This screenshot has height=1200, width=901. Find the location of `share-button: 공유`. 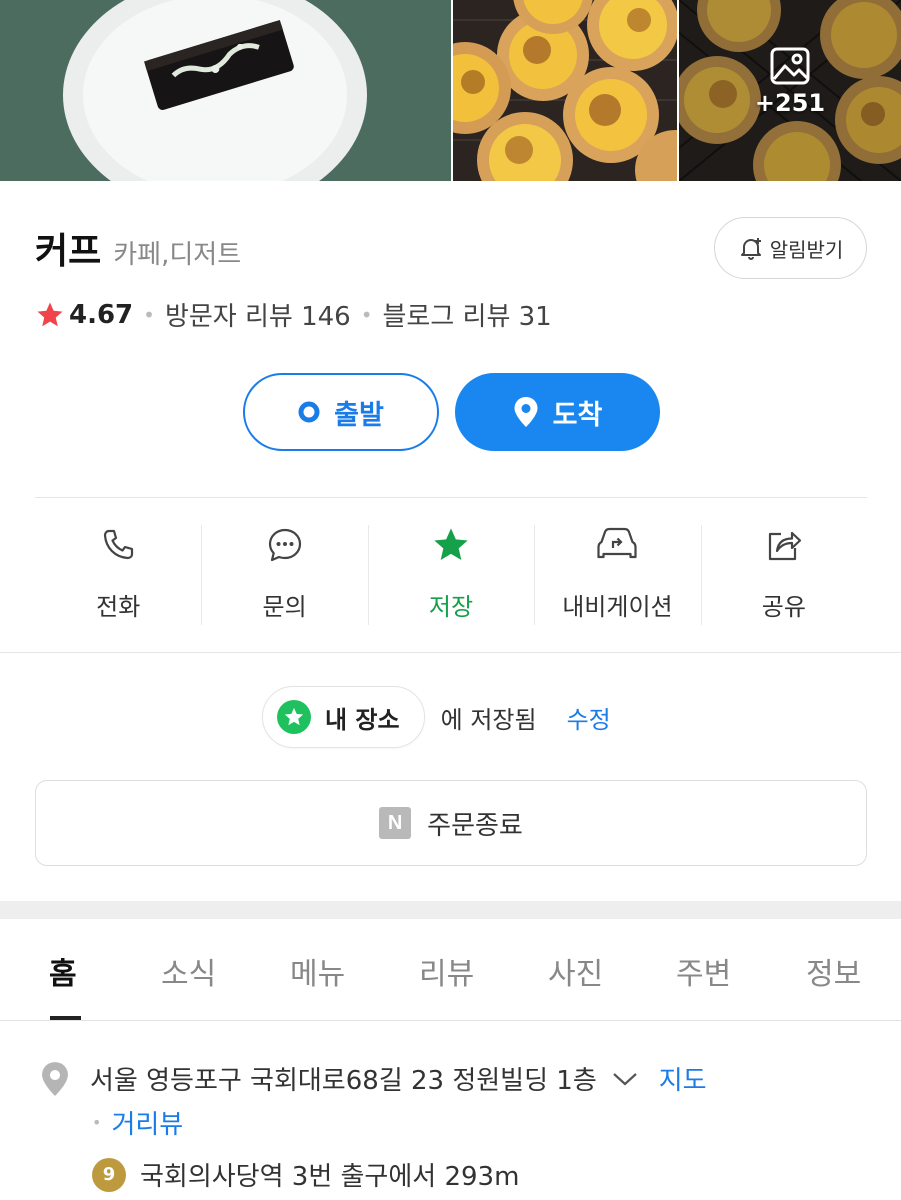

share-button: 공유 is located at coordinates (783, 575).